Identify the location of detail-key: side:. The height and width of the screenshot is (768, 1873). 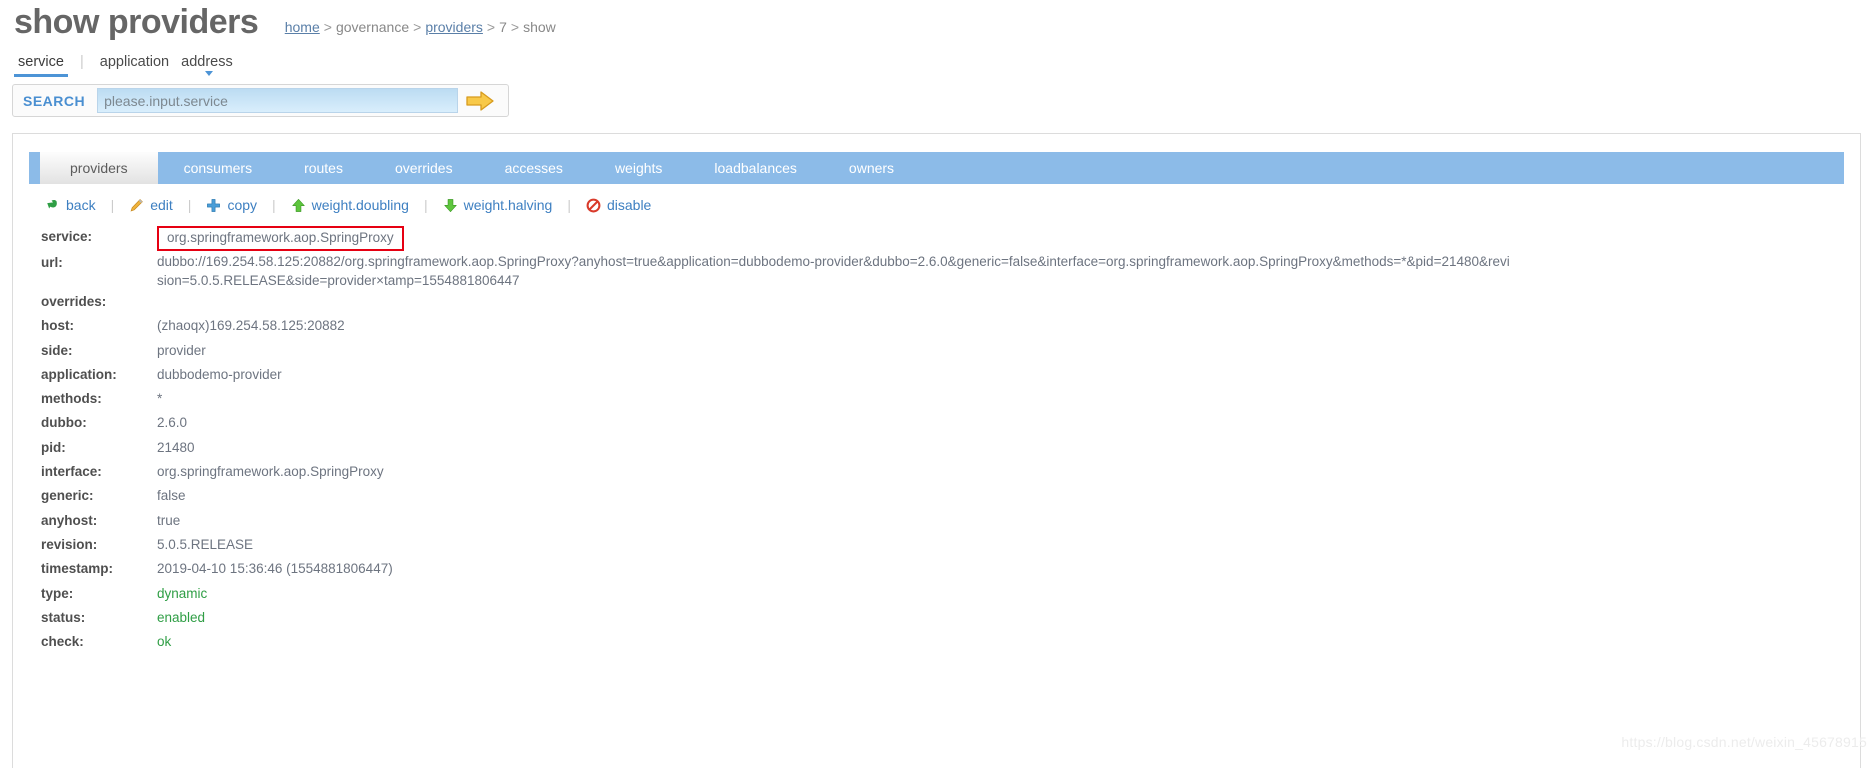
(57, 350).